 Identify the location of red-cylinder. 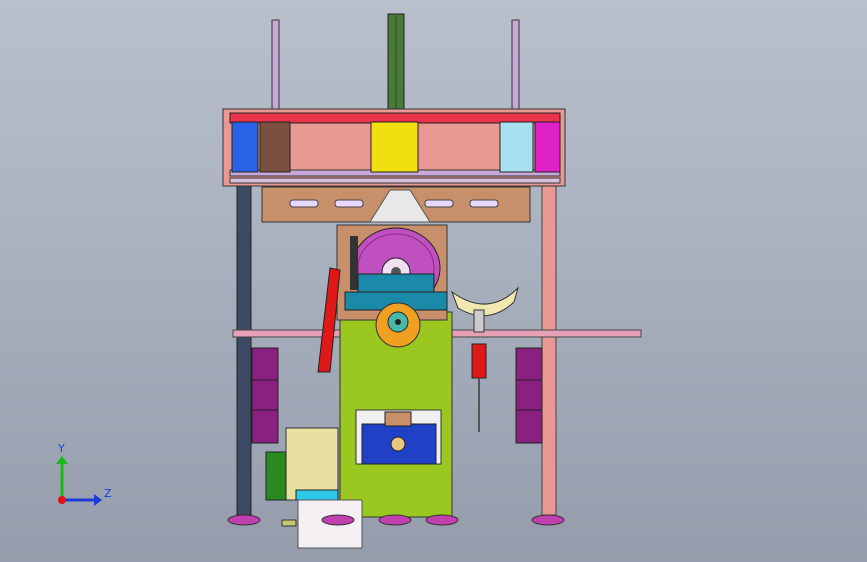
(479, 387).